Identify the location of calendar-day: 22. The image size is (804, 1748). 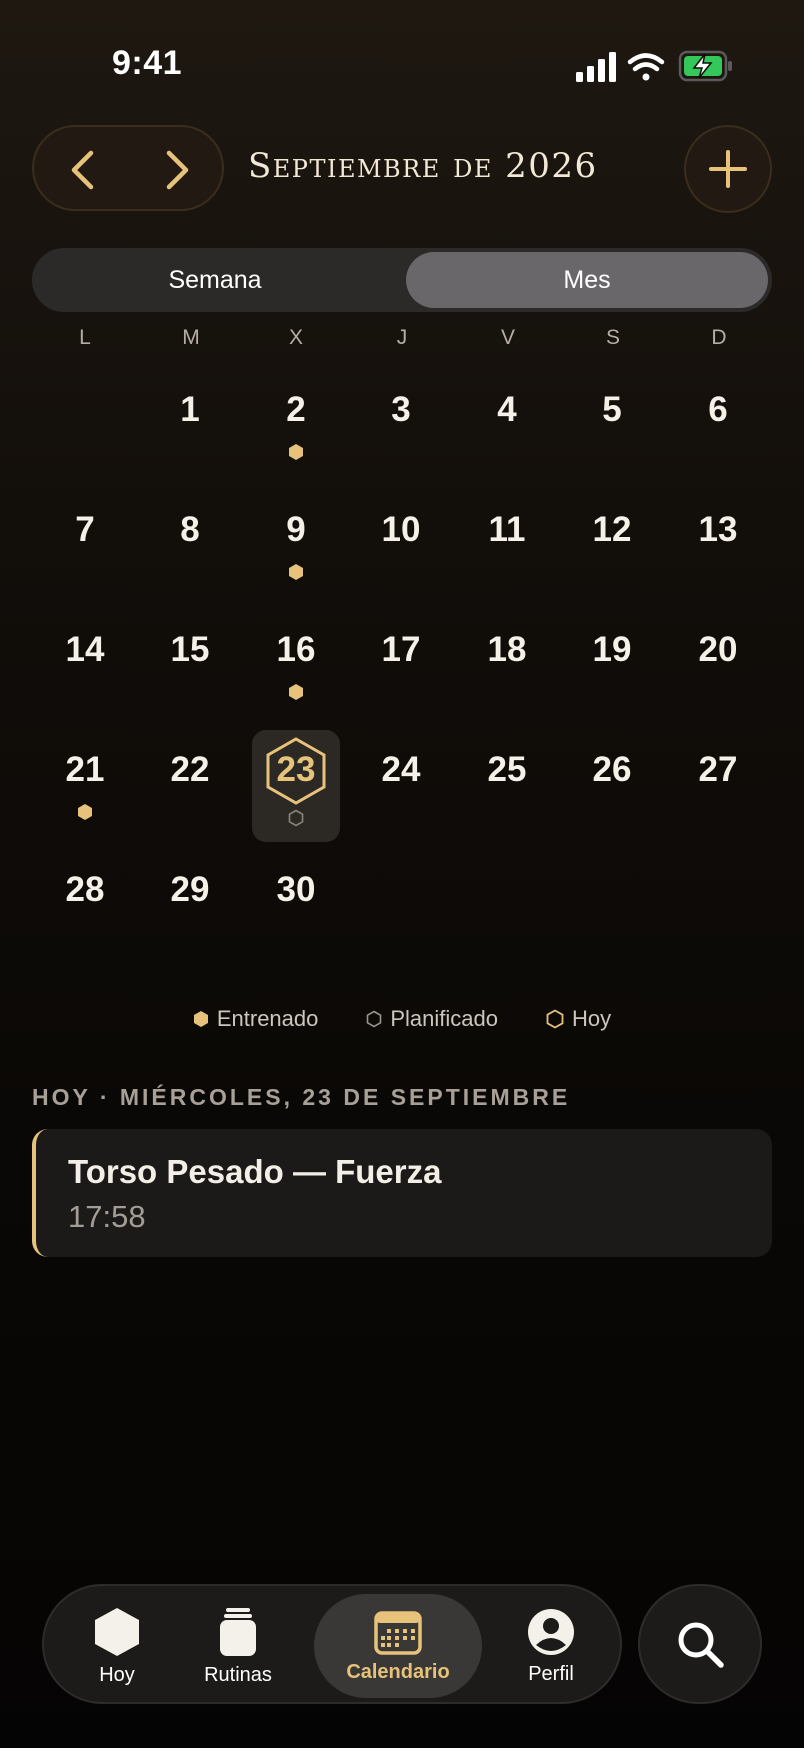
(190, 795).